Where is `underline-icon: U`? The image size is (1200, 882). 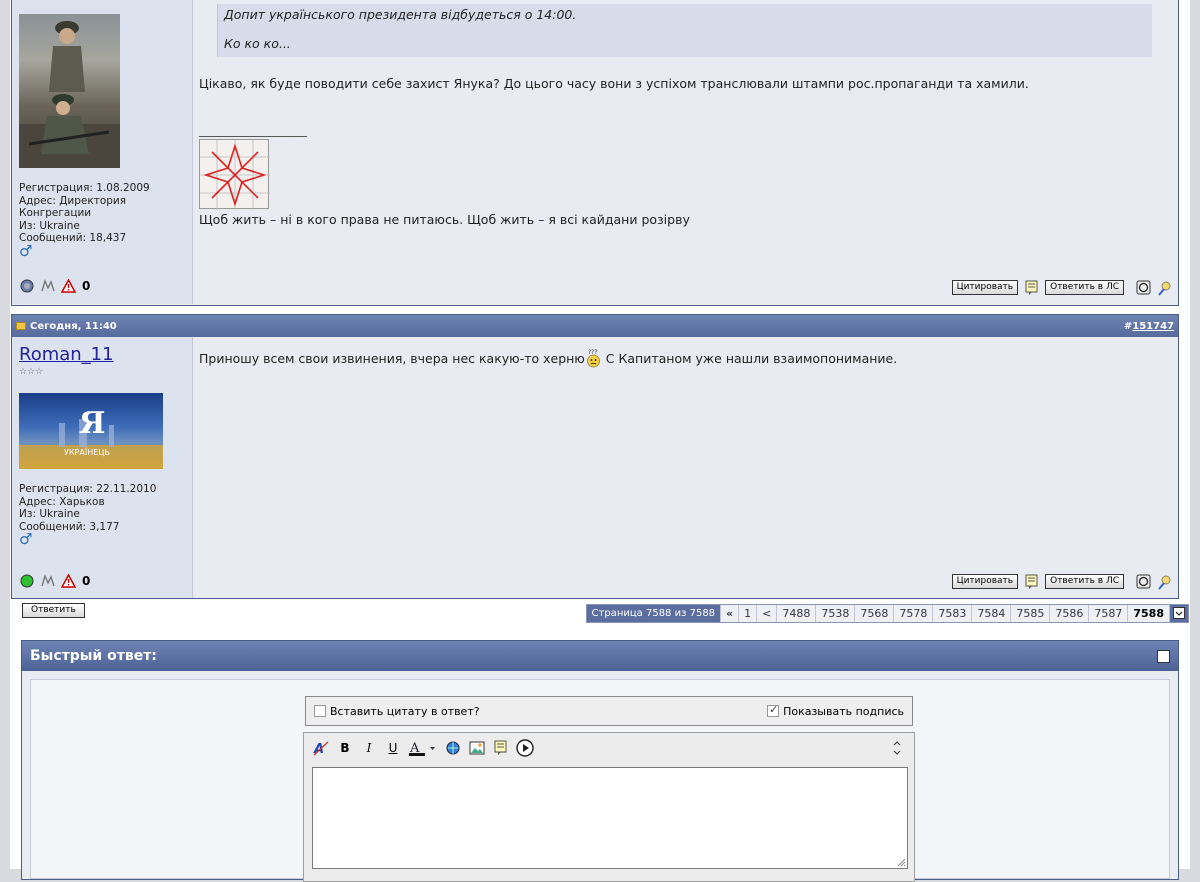 underline-icon: U is located at coordinates (393, 748).